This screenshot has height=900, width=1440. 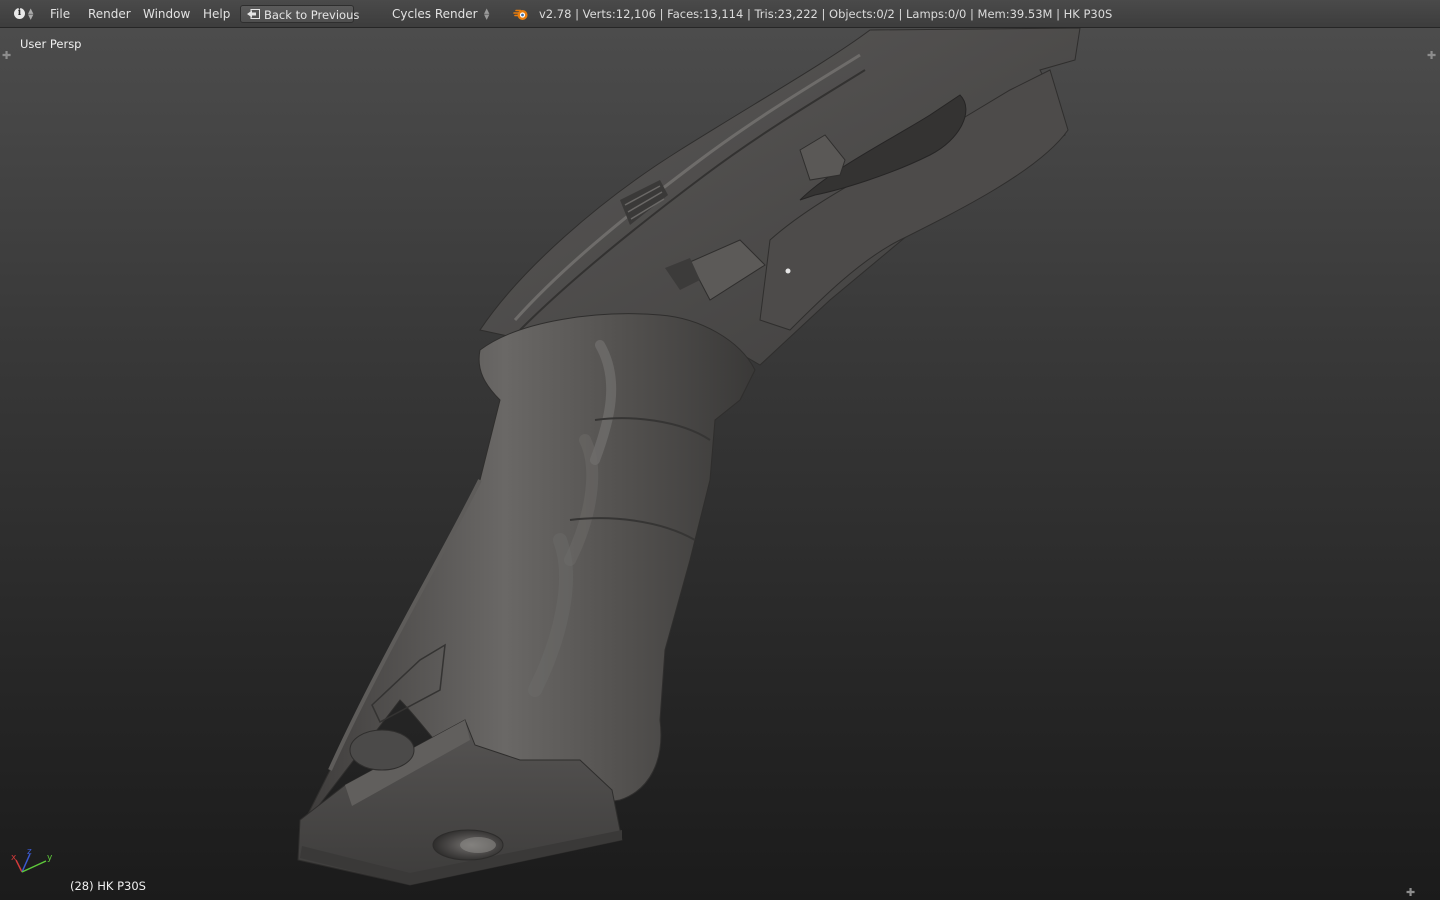 What do you see at coordinates (19, 13) in the screenshot?
I see `info-icon: i` at bounding box center [19, 13].